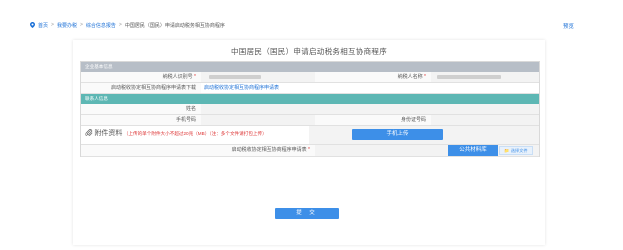 The height and width of the screenshot is (250, 623). What do you see at coordinates (174, 25) in the screenshot?
I see `breadcrumb-current: 中国居民（国民）申请启动税务相互协商程序` at bounding box center [174, 25].